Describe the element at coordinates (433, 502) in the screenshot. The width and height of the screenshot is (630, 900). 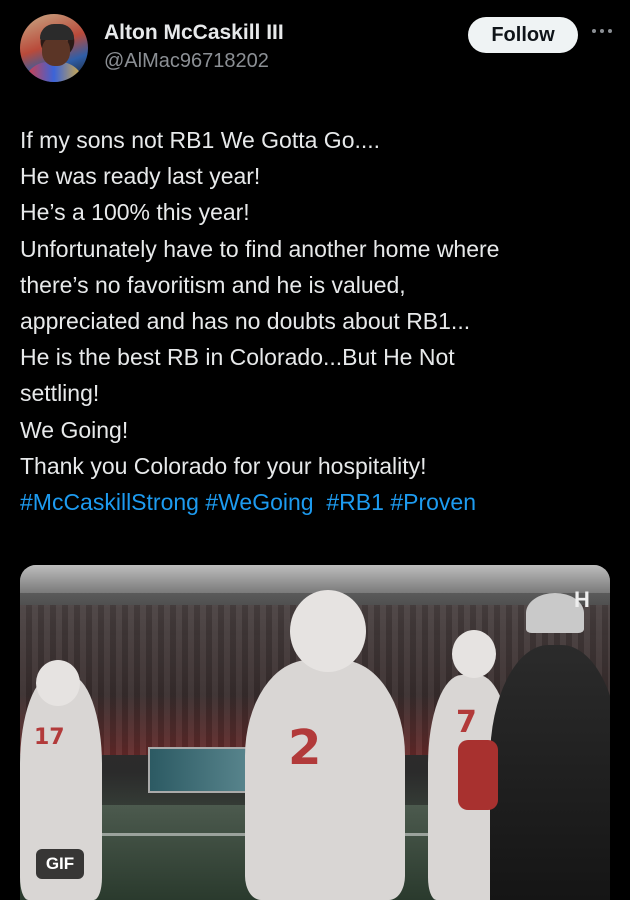
I see `hashtag-proven: #Proven` at that location.